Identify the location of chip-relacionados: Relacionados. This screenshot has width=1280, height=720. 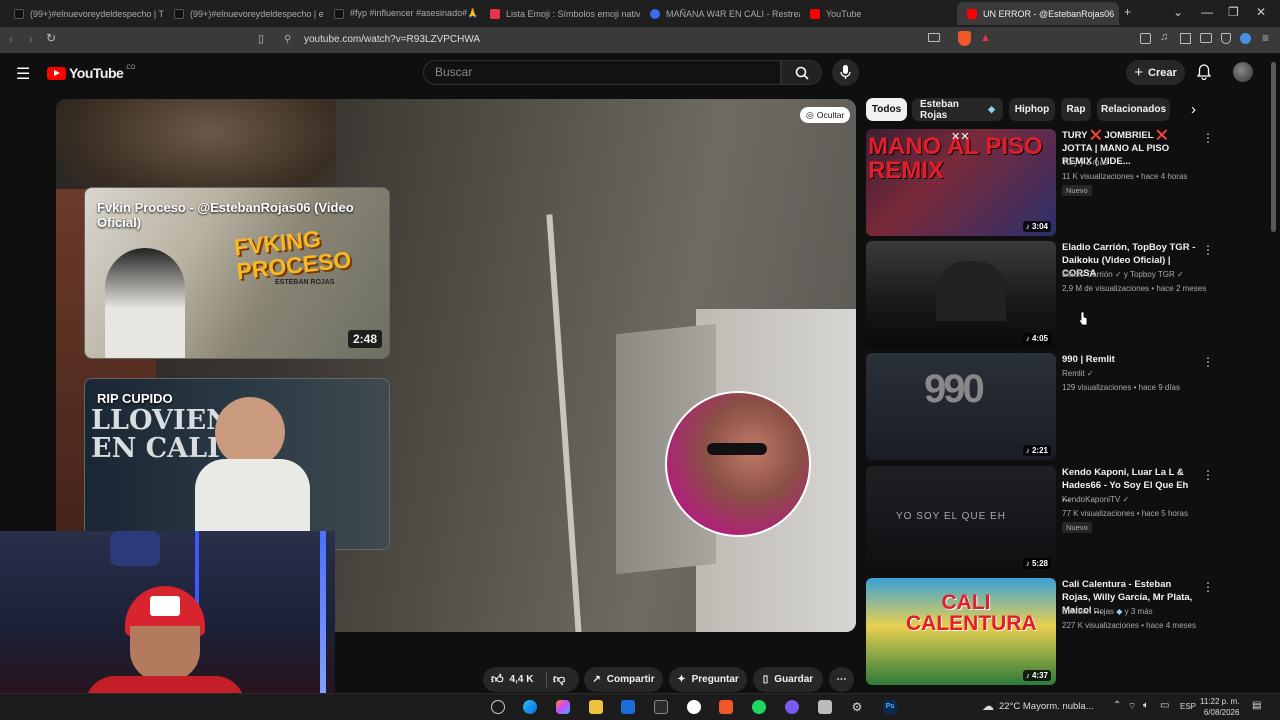
(1133, 109).